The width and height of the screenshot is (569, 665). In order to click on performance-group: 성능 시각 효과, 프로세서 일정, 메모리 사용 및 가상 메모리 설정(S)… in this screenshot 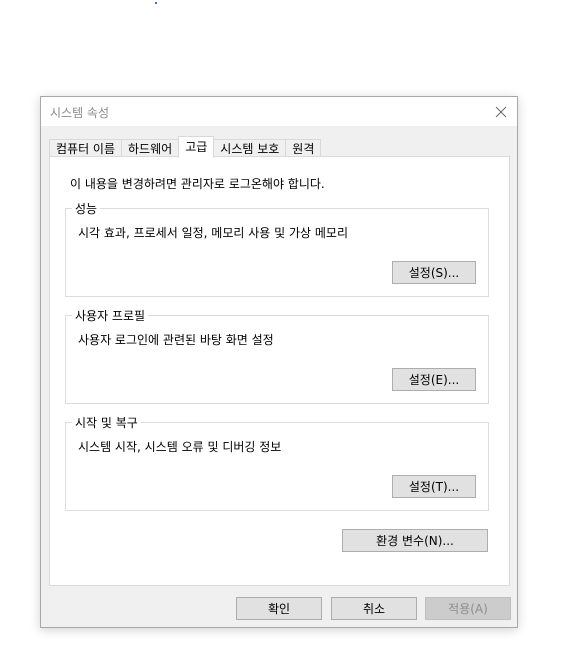, I will do `click(277, 248)`.